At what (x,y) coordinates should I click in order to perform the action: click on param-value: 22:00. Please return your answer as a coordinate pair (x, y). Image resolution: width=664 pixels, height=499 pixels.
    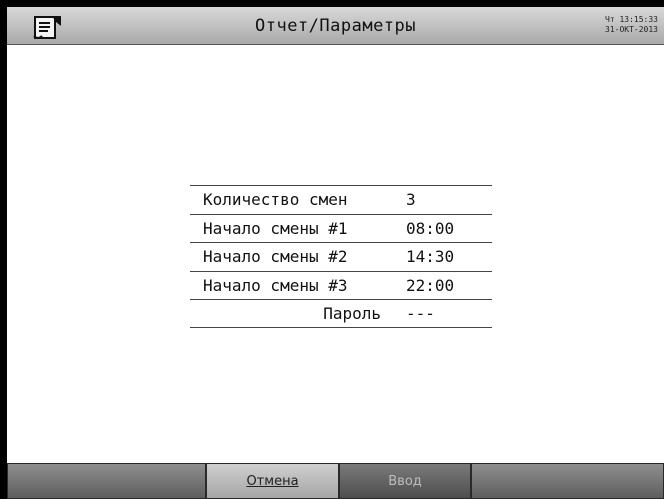
    Looking at the image, I should click on (443, 285).